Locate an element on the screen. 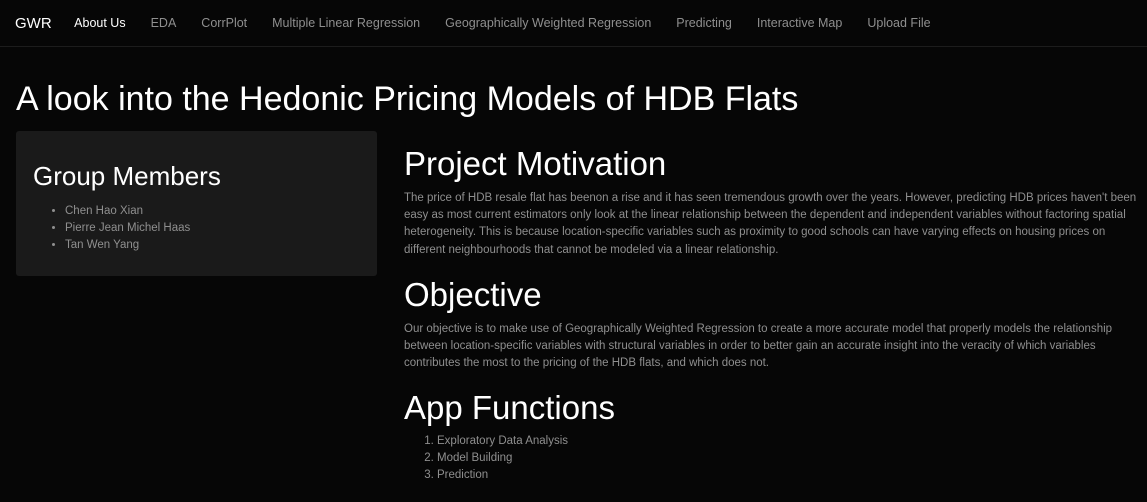  nav-multiple-linear-regression: Multiple Linear Regression is located at coordinates (346, 23).